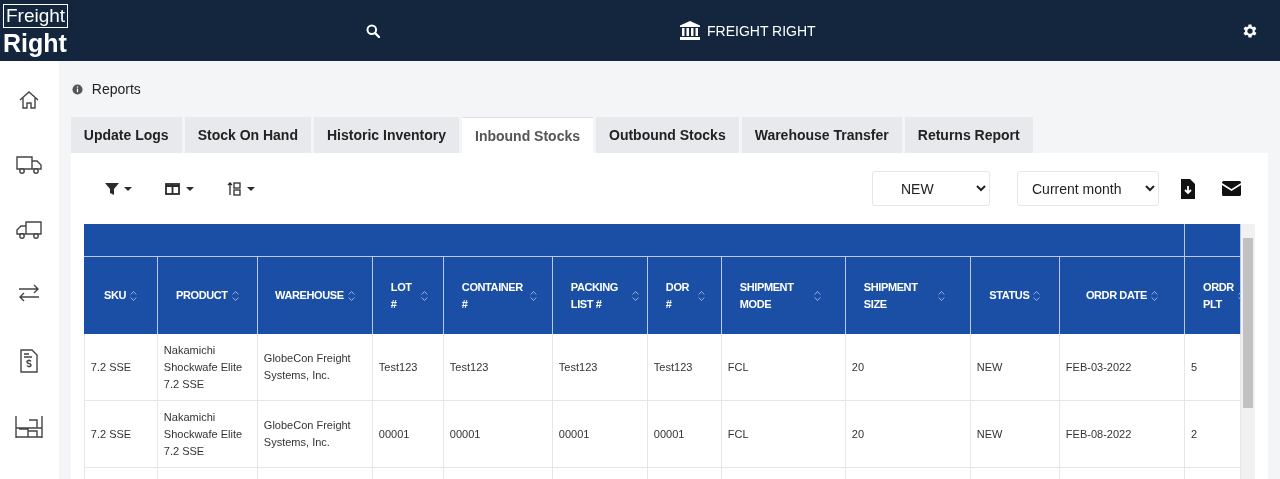  Describe the element at coordinates (386, 135) in the screenshot. I see `report-tab: Historic Inventory` at that location.